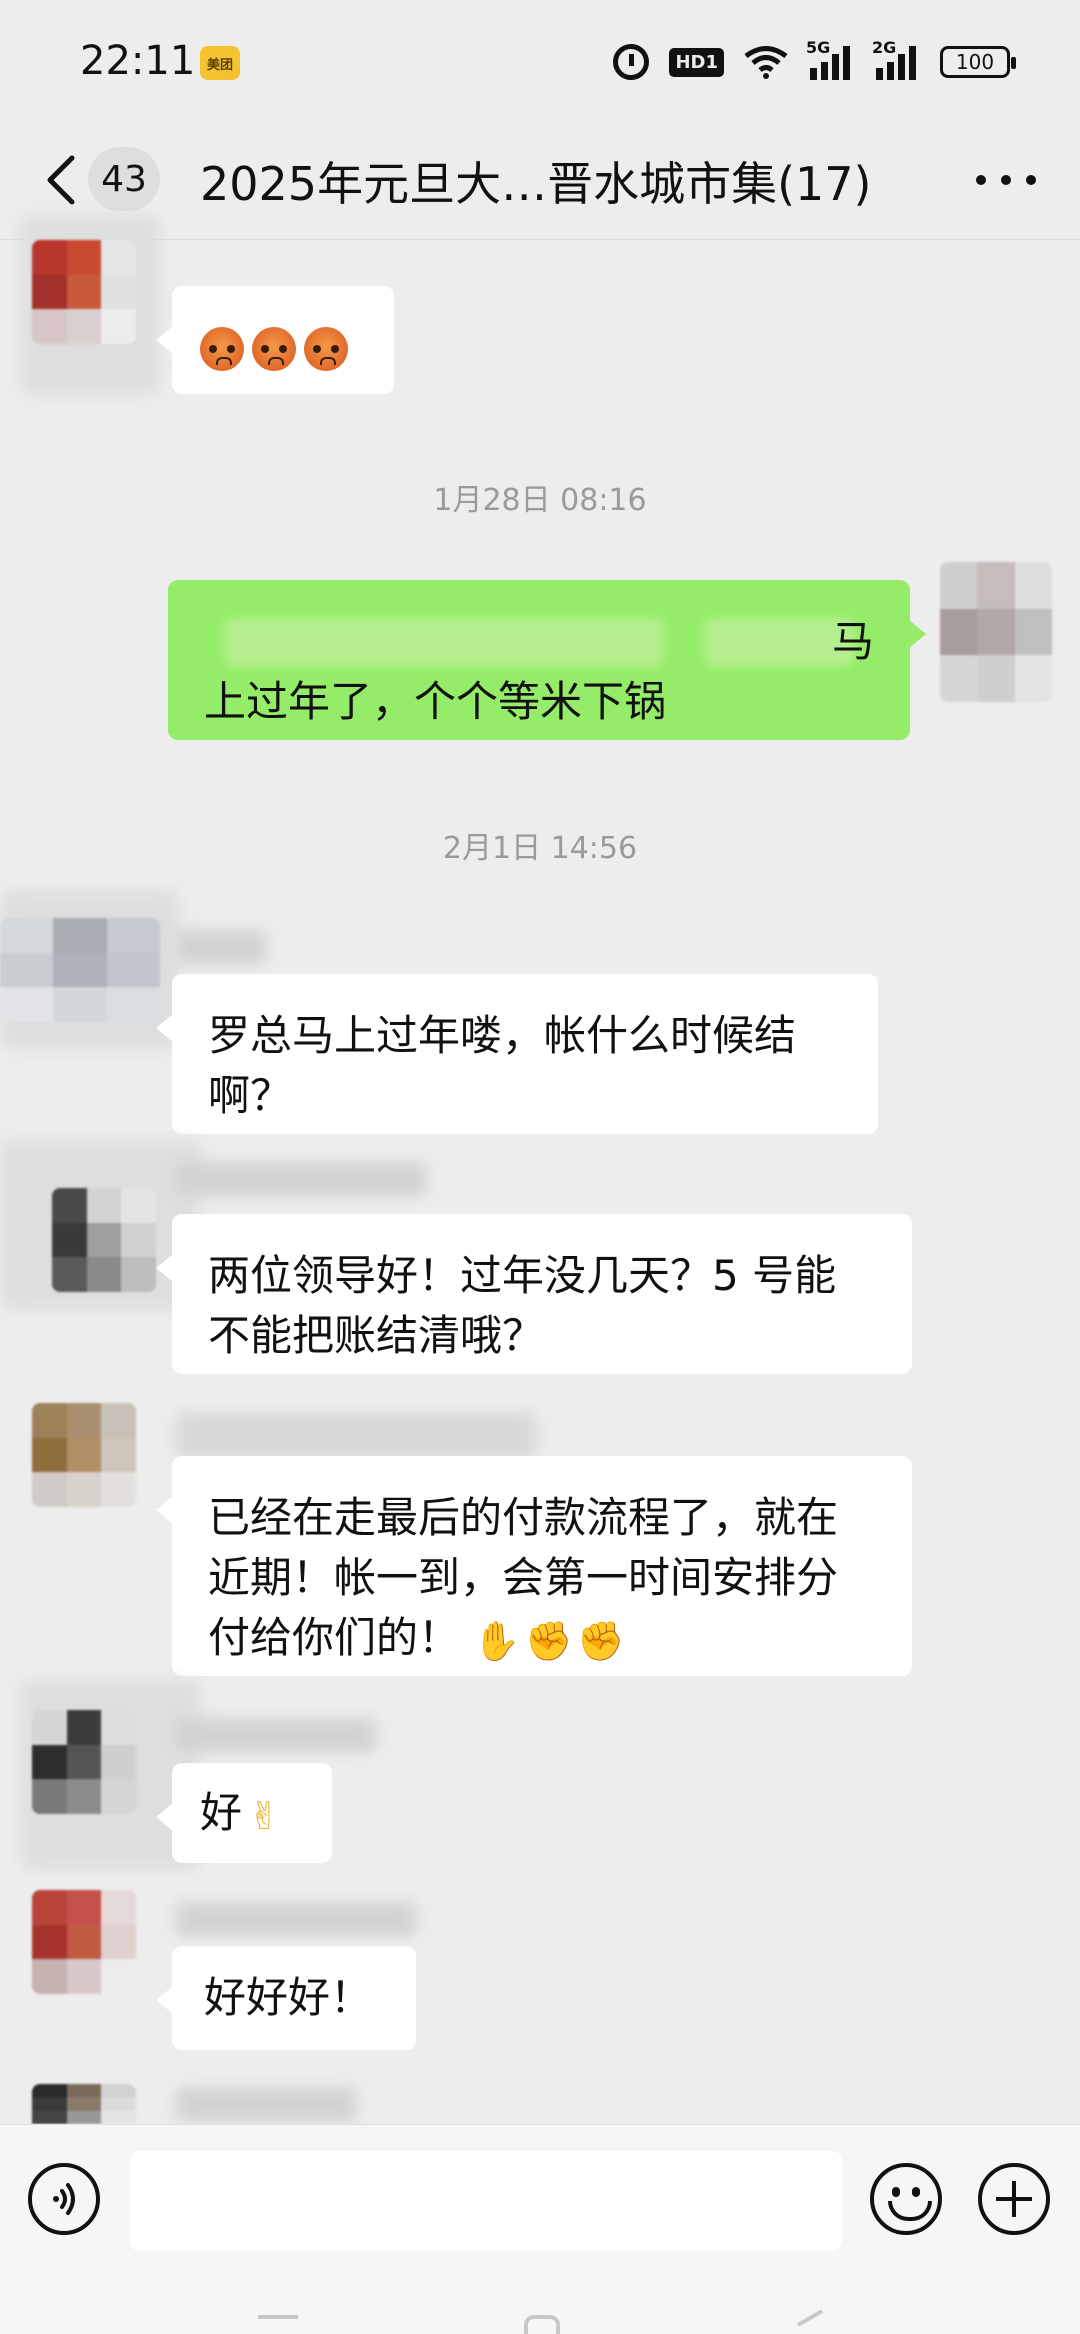 The image size is (1080, 2334). I want to click on meituan-notification-icon: 美团, so click(220, 63).